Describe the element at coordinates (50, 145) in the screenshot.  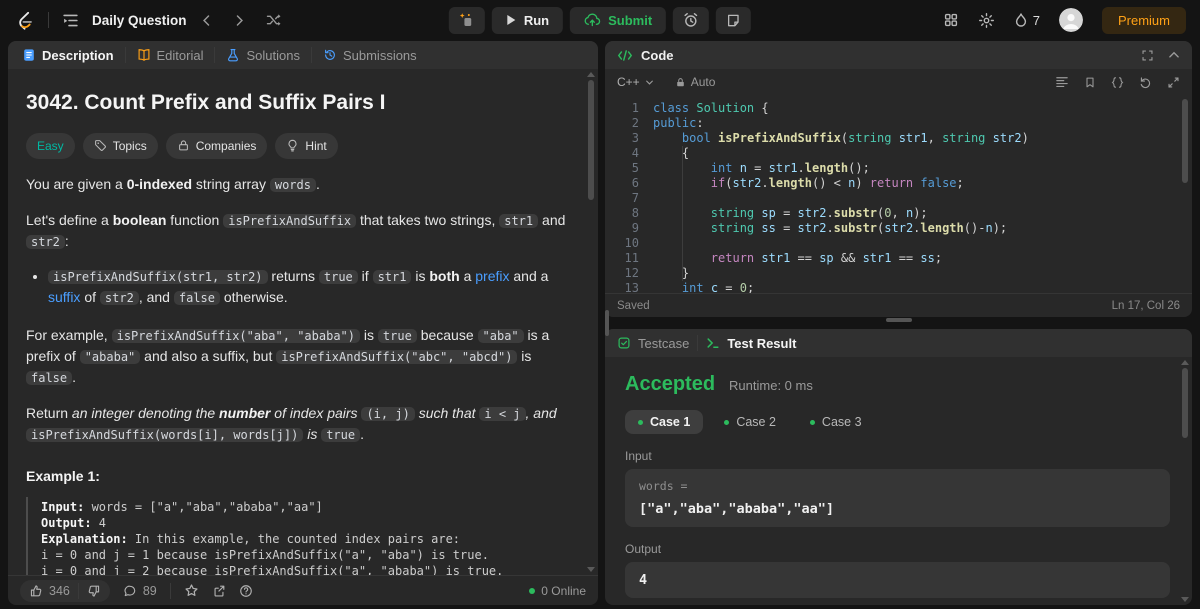
I see `difficulty-badge: Easy` at that location.